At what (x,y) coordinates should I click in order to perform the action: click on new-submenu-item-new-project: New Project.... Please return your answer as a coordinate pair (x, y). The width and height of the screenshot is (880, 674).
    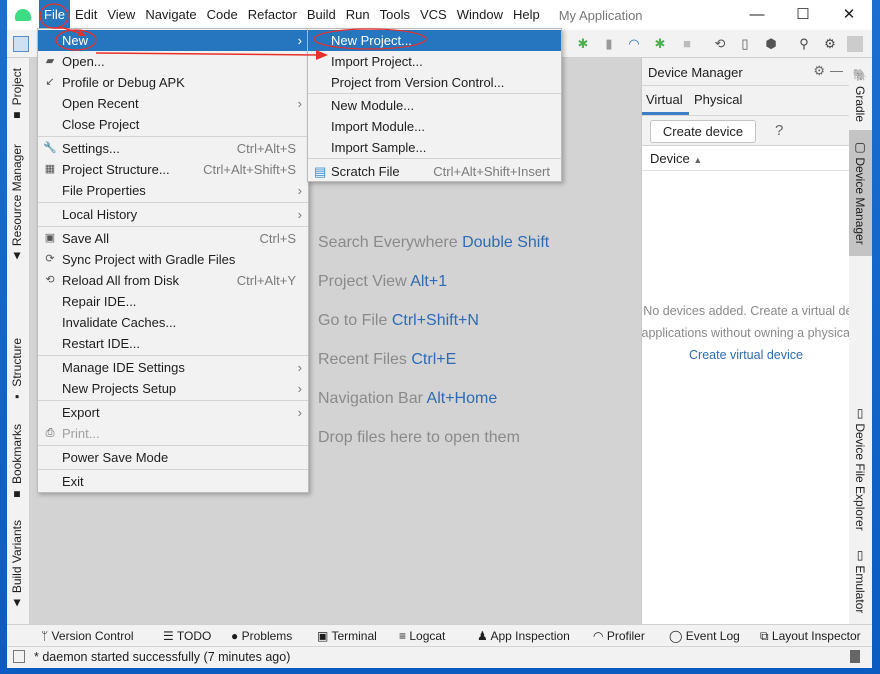
    Looking at the image, I should click on (434, 40).